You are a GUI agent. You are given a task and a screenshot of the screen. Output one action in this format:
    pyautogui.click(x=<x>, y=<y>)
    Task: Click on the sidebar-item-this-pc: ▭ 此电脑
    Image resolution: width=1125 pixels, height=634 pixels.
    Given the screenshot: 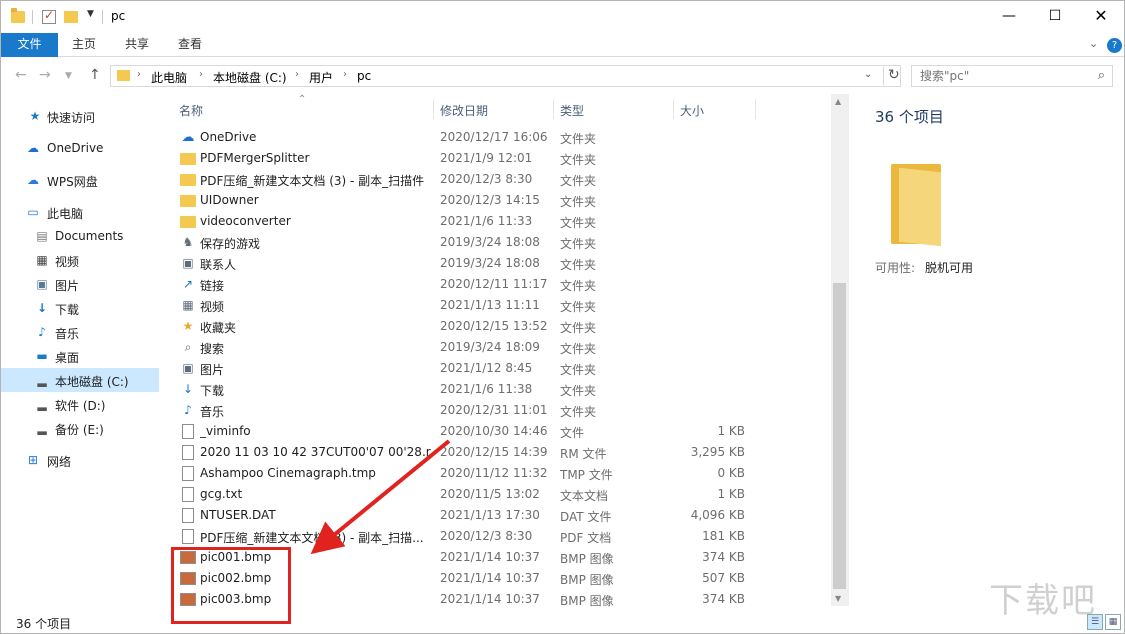 What is the action you would take?
    pyautogui.click(x=80, y=212)
    